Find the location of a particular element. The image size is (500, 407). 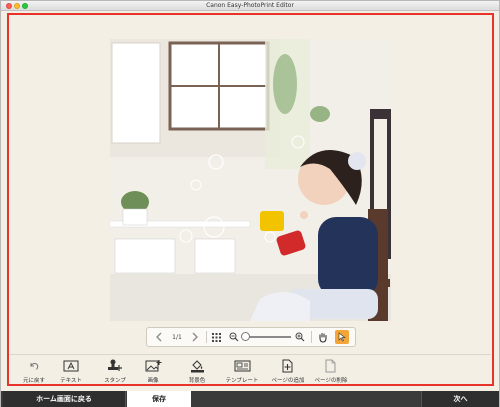

undo-icon is located at coordinates (34, 366).